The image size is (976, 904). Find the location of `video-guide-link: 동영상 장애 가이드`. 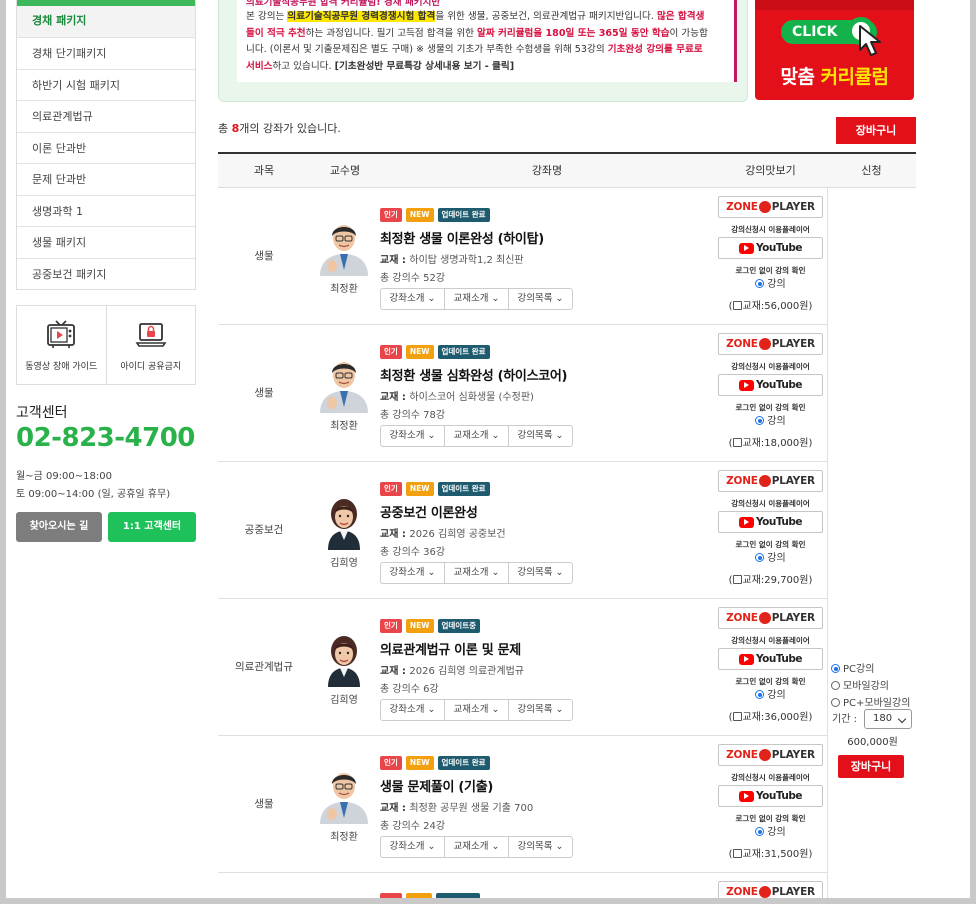

video-guide-link: 동영상 장애 가이드 is located at coordinates (61, 345).